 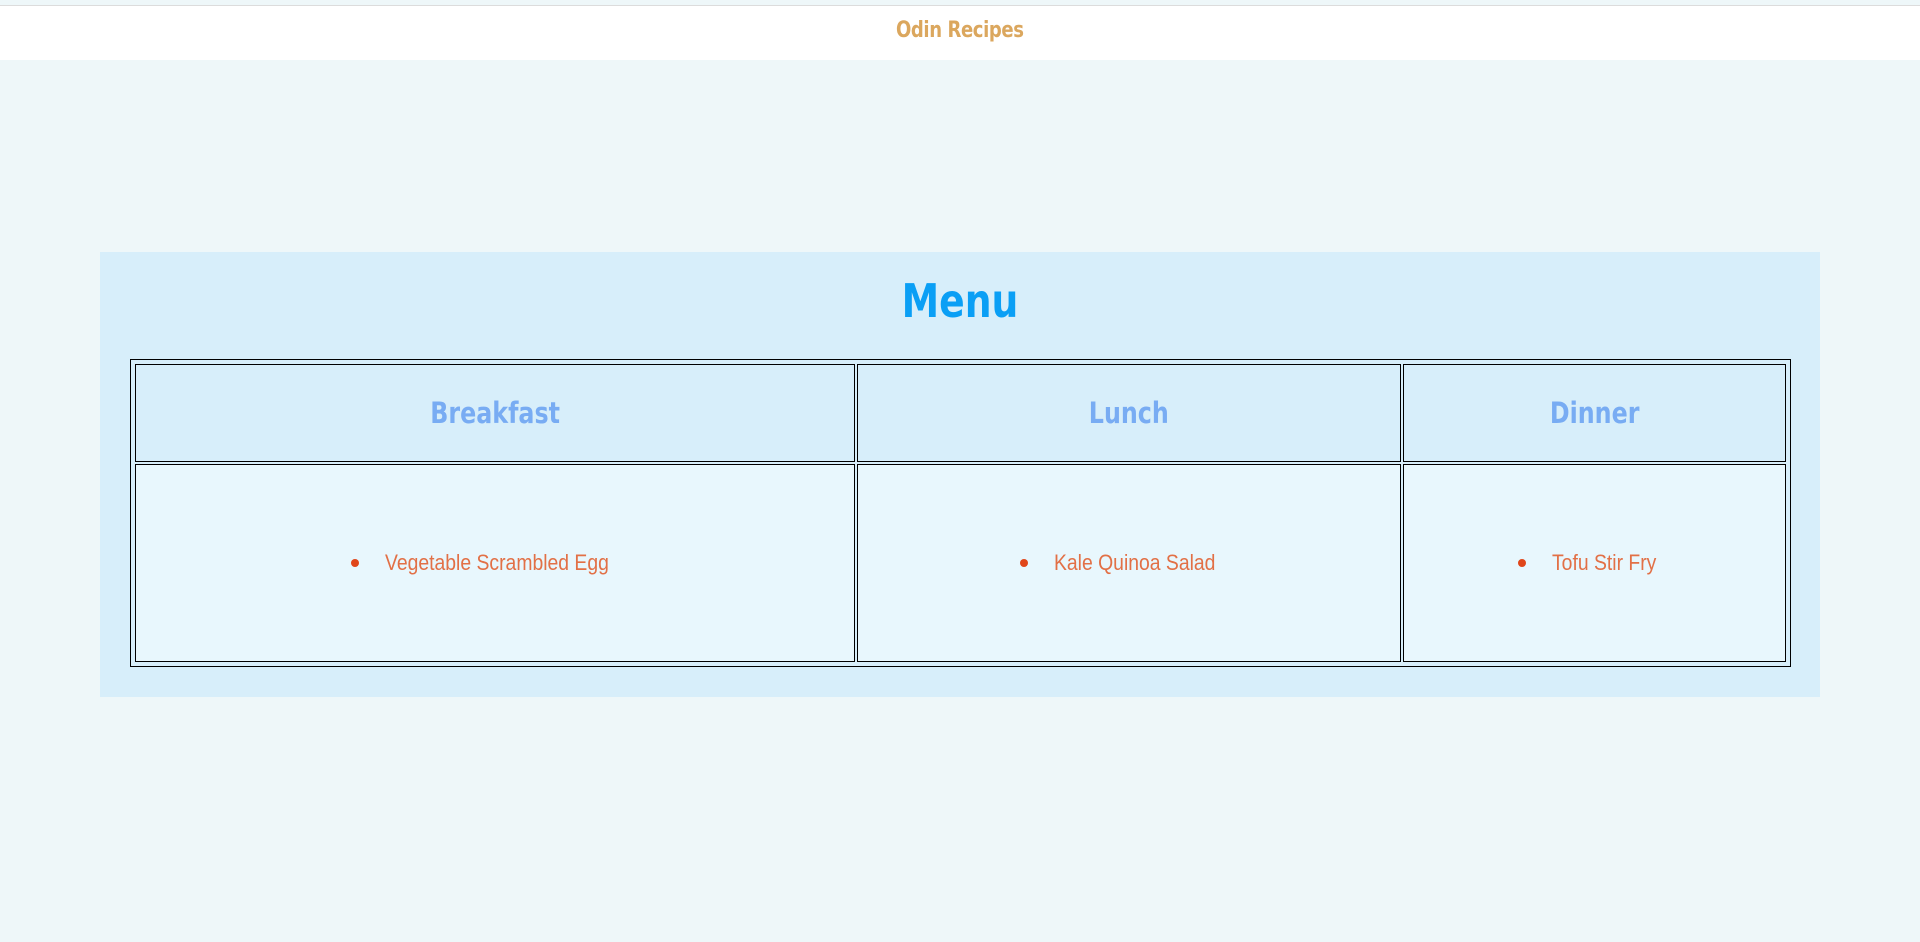 I want to click on breakfast-column-header: Breakfast, so click(x=495, y=413).